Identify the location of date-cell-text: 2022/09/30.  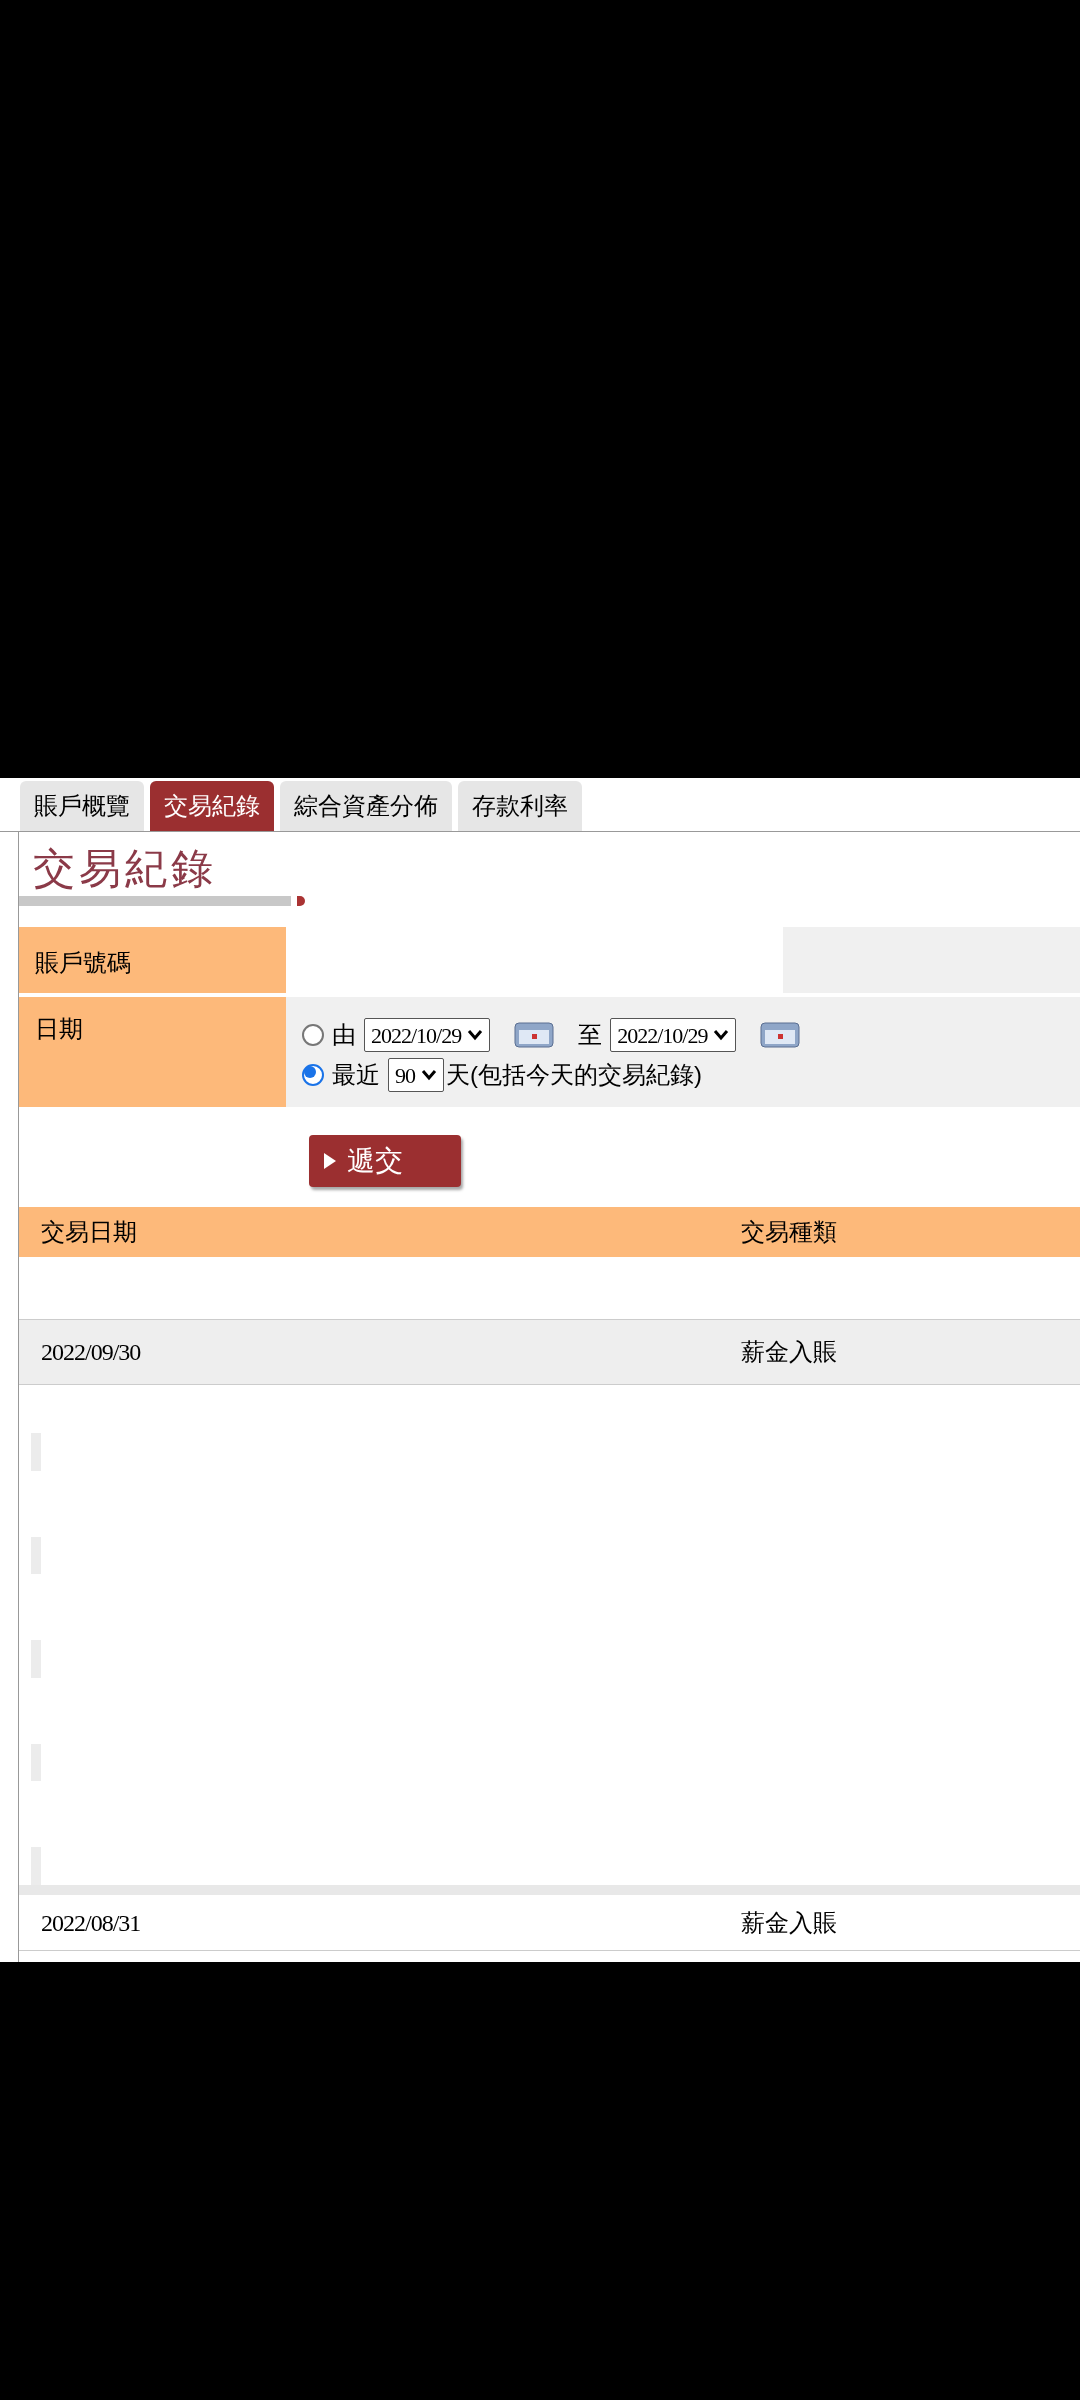
(91, 1352).